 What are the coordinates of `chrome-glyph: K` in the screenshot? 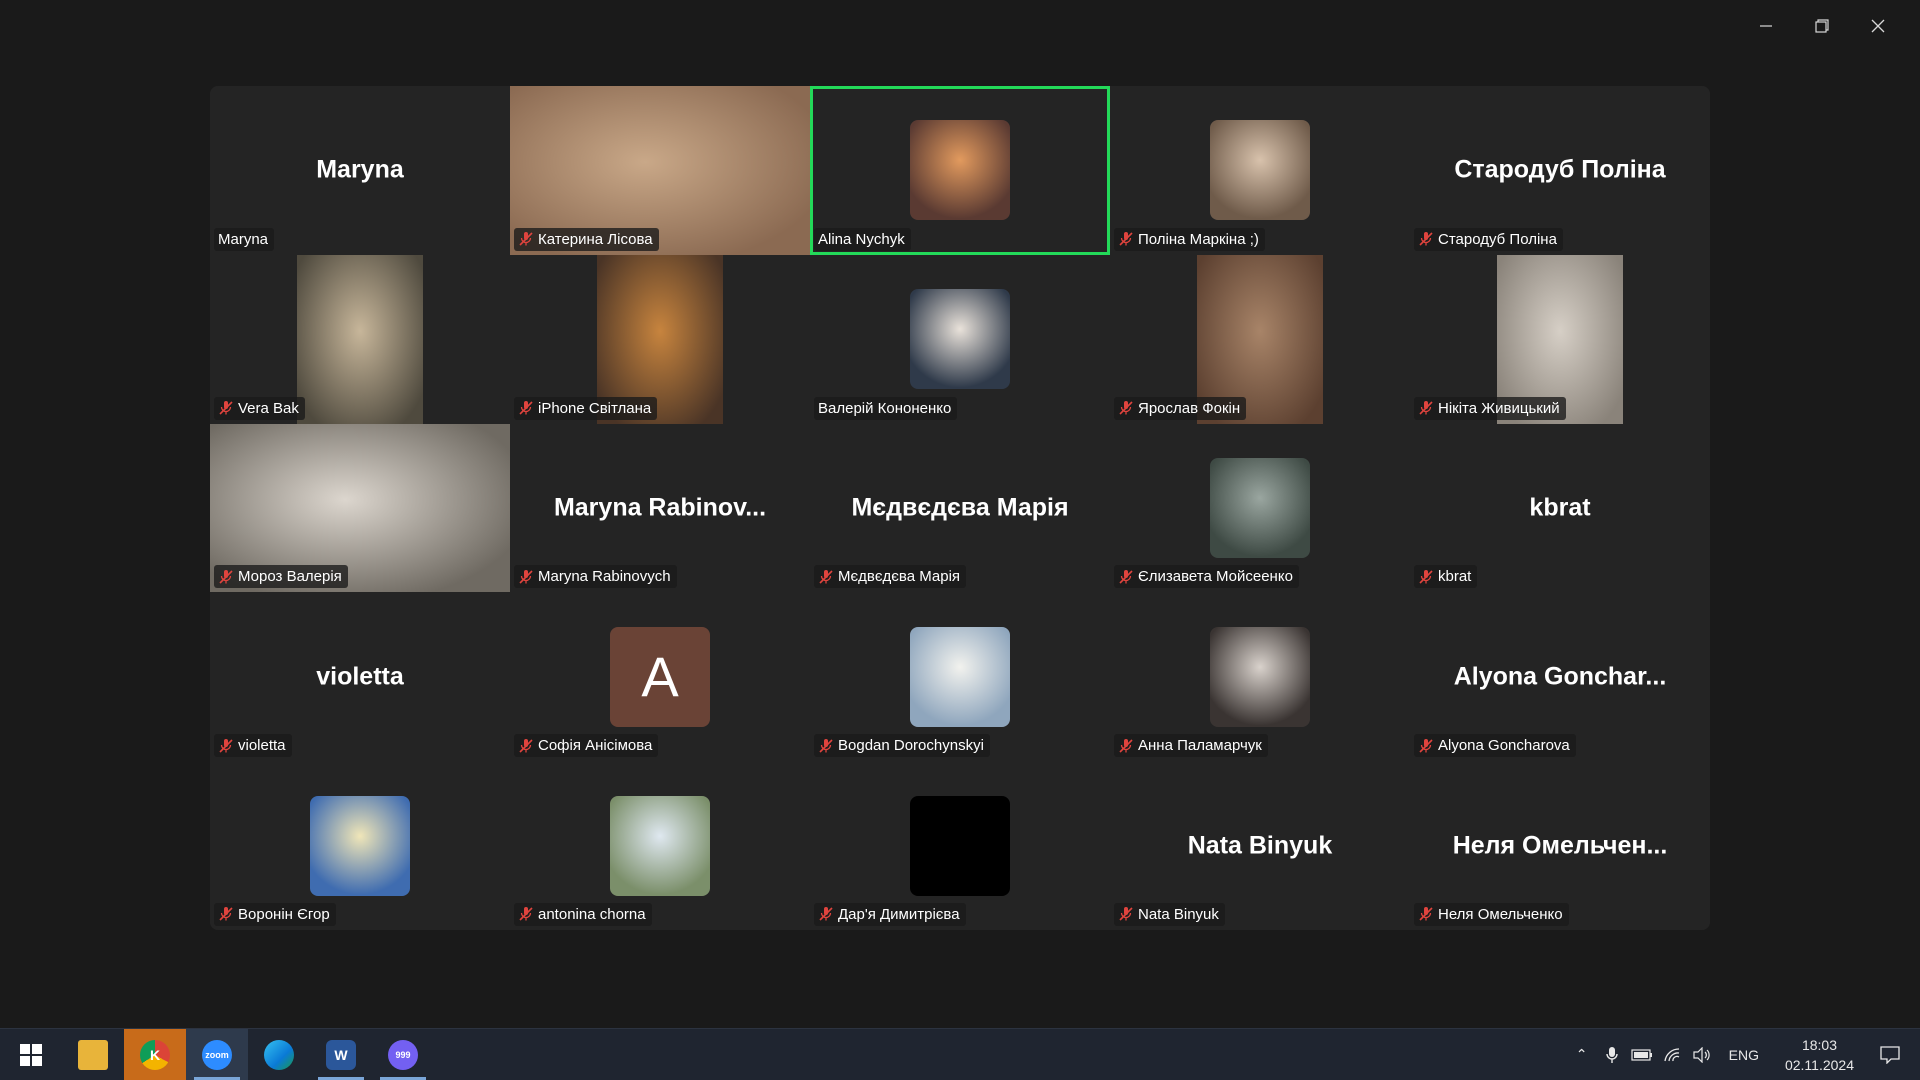 It's located at (155, 1054).